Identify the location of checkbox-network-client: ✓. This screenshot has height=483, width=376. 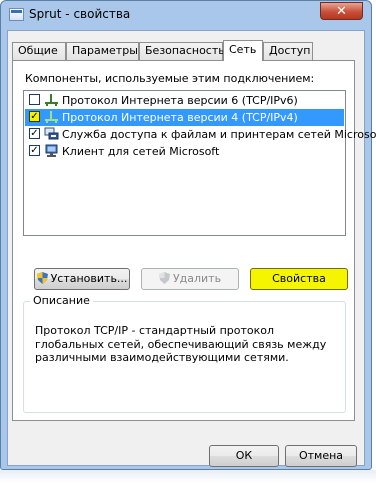
(34, 150).